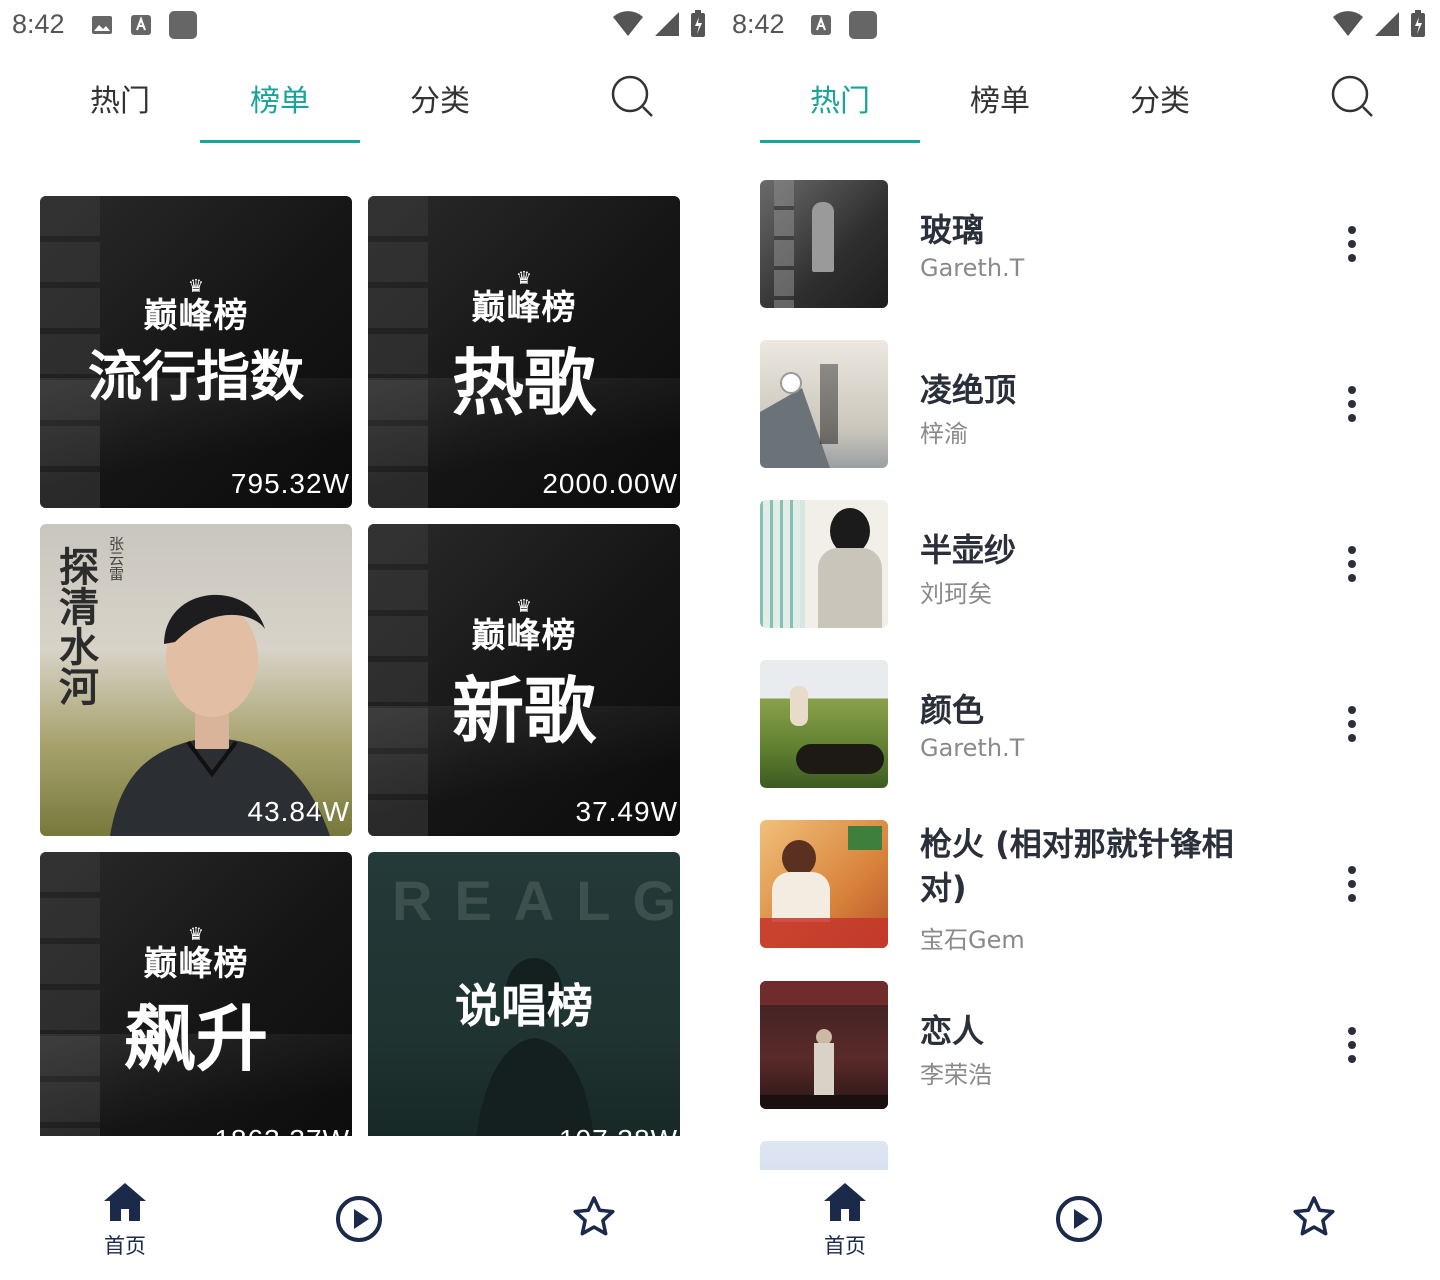 The height and width of the screenshot is (1280, 1440). I want to click on chart-card-new-songs: ♛ 巅峰榜 新歌 37.49W, so click(524, 680).